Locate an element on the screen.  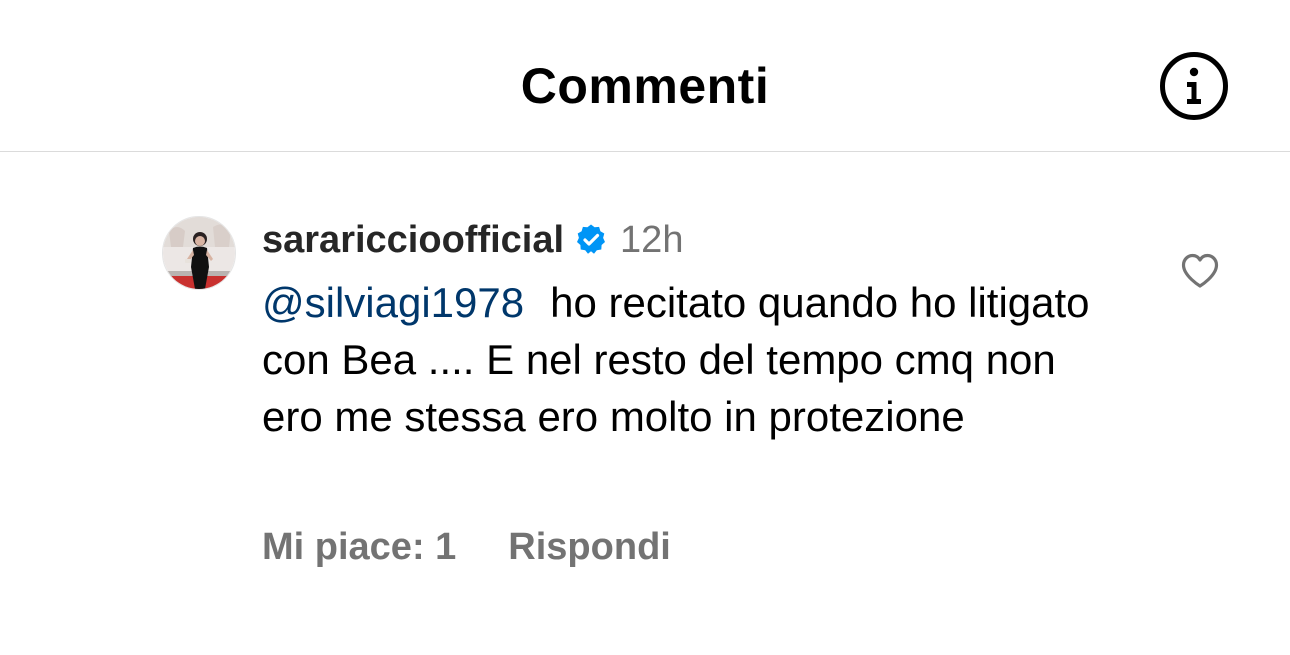
profile-photo is located at coordinates (199, 253).